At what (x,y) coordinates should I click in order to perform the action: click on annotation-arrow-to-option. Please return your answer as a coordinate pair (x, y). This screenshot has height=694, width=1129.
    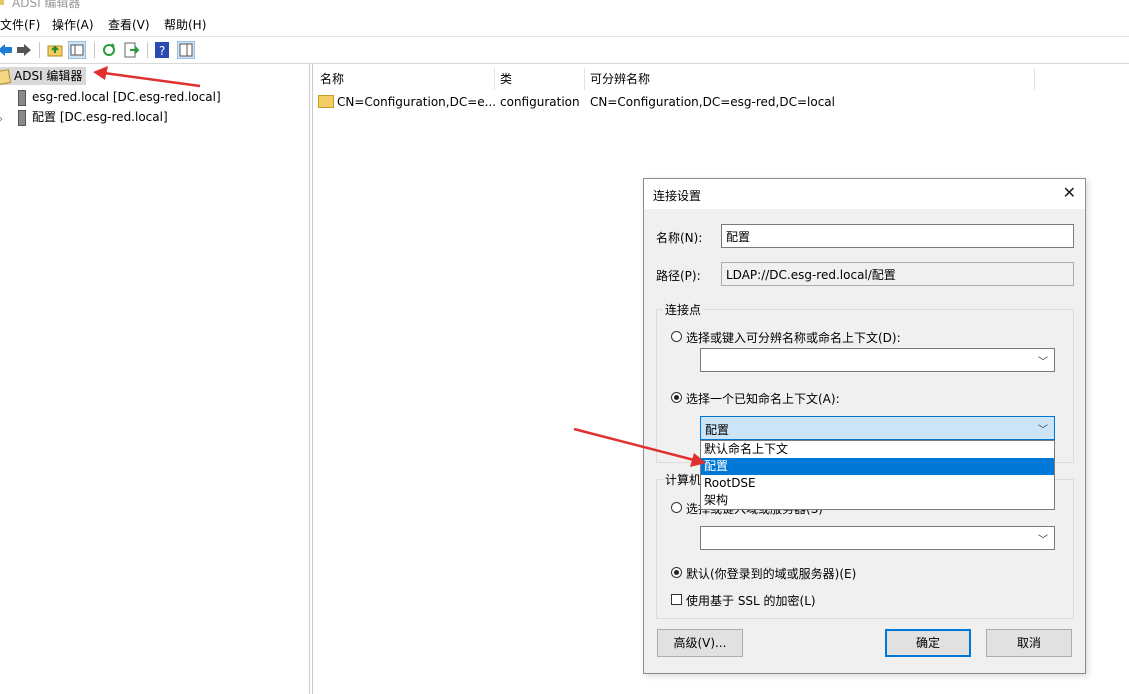
    Looking at the image, I should click on (634, 444).